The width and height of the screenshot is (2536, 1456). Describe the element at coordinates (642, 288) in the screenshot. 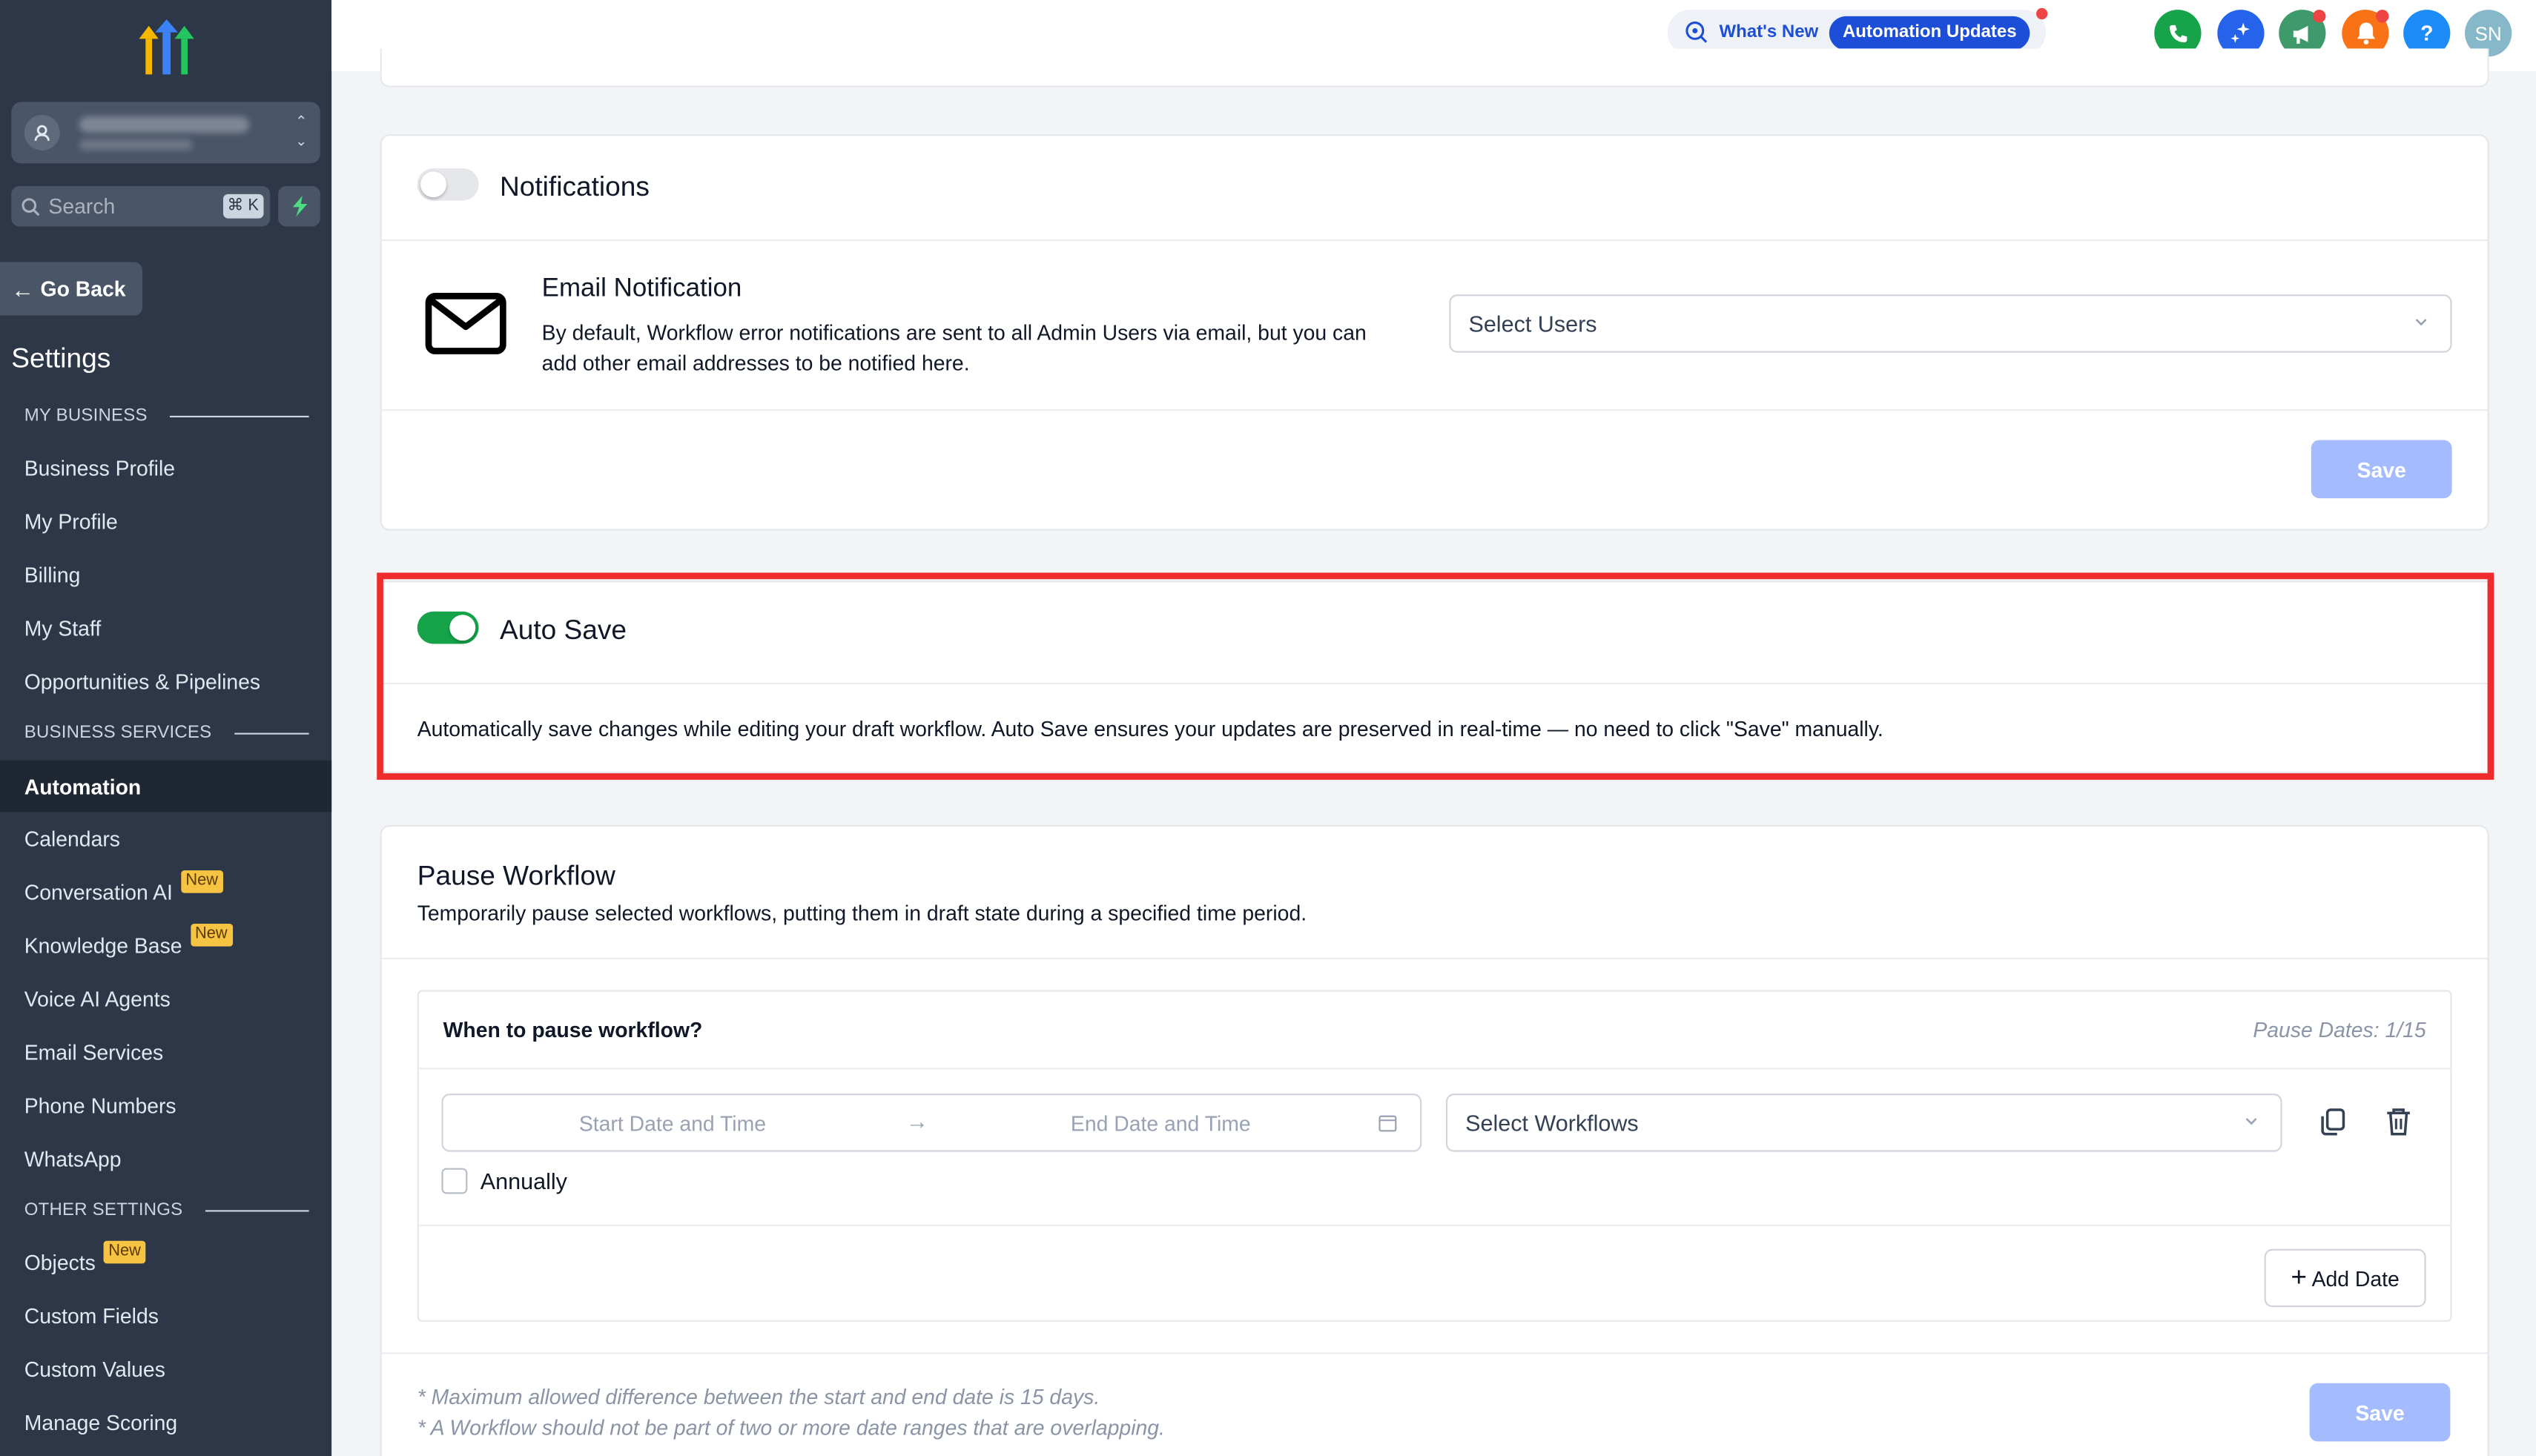

I see `email-notification-title: Email Notification` at that location.